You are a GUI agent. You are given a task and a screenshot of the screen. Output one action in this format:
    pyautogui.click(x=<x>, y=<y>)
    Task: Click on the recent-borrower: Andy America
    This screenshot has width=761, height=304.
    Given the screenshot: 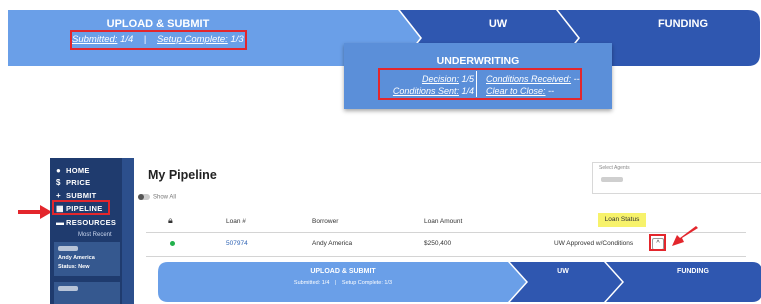 What is the action you would take?
    pyautogui.click(x=76, y=258)
    